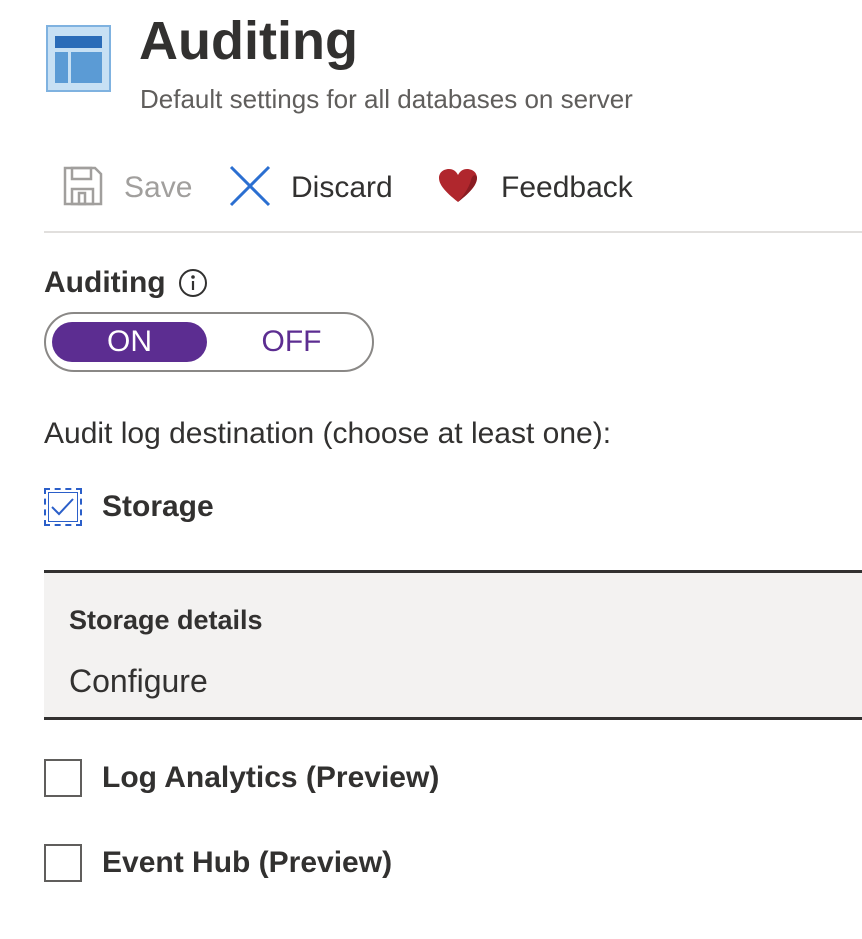  I want to click on log-analytics-checkbox-row: Log Analytics (Preview), so click(241, 778).